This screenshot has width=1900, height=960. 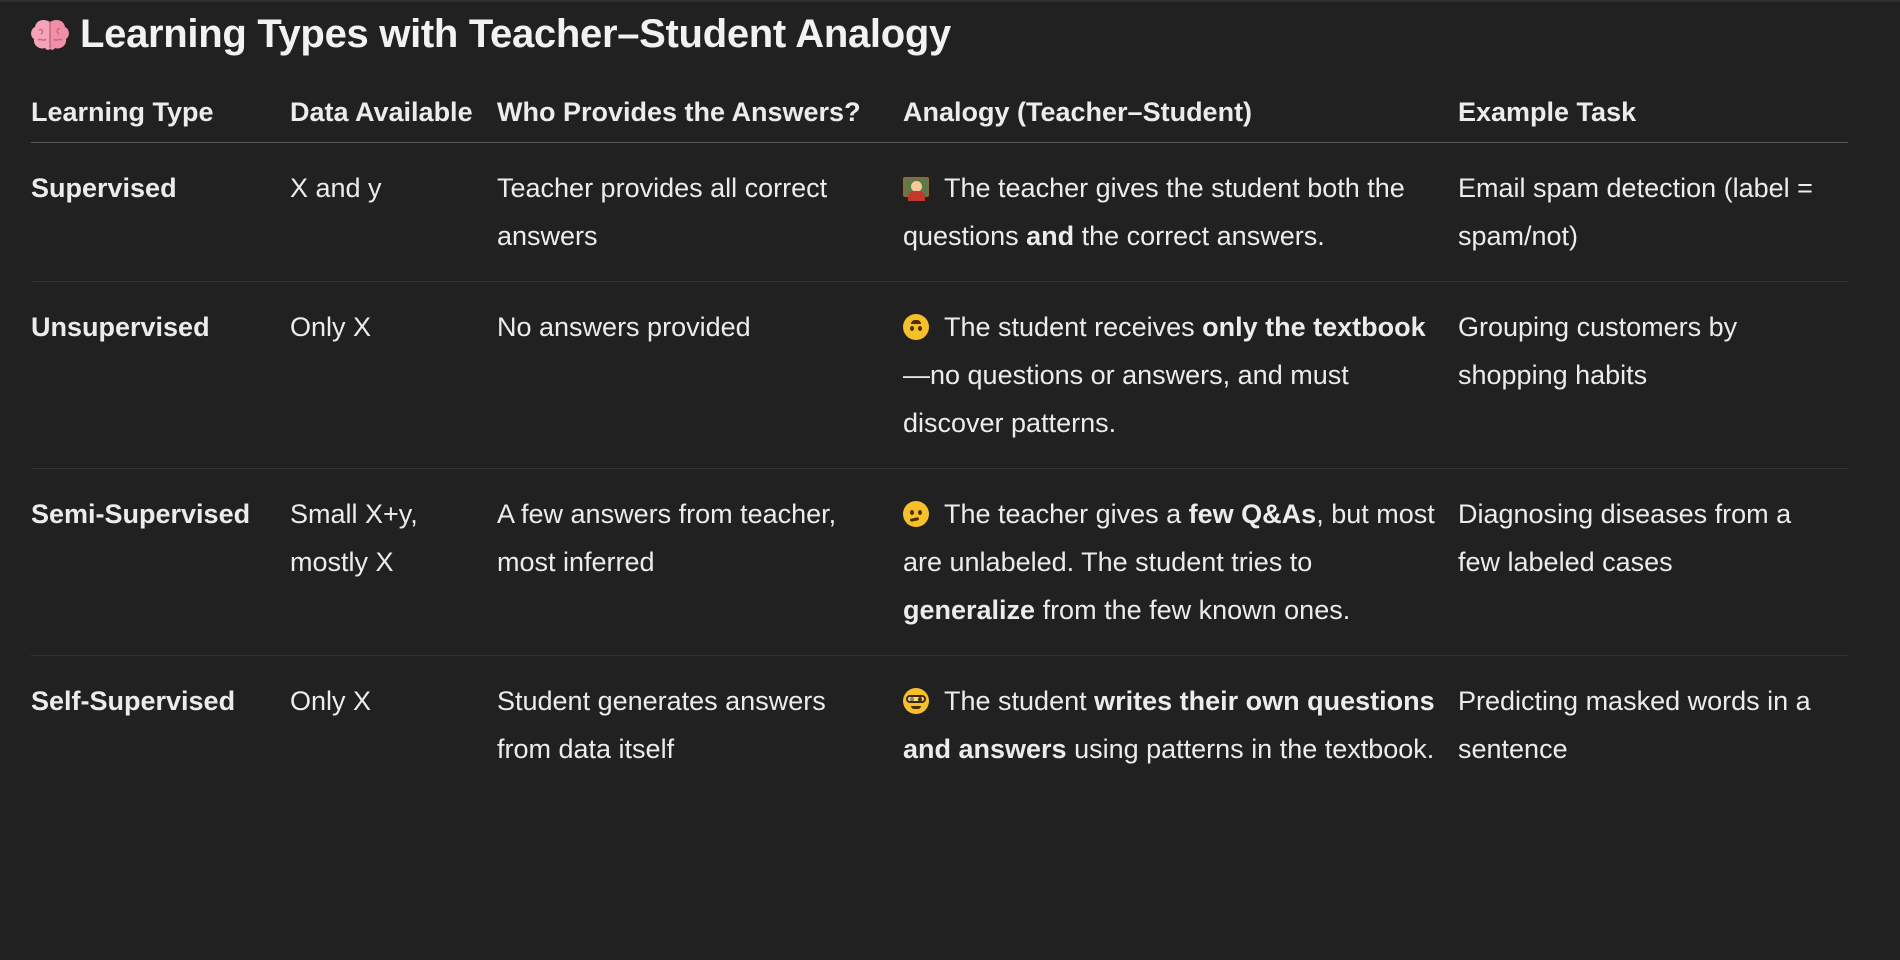 I want to click on teacher-icon, so click(x=916, y=188).